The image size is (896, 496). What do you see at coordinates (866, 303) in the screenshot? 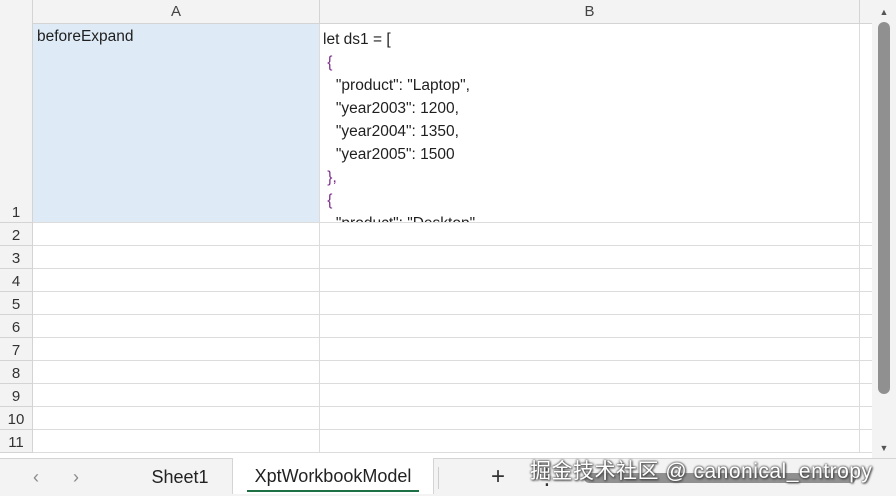
I see `cell-c5` at bounding box center [866, 303].